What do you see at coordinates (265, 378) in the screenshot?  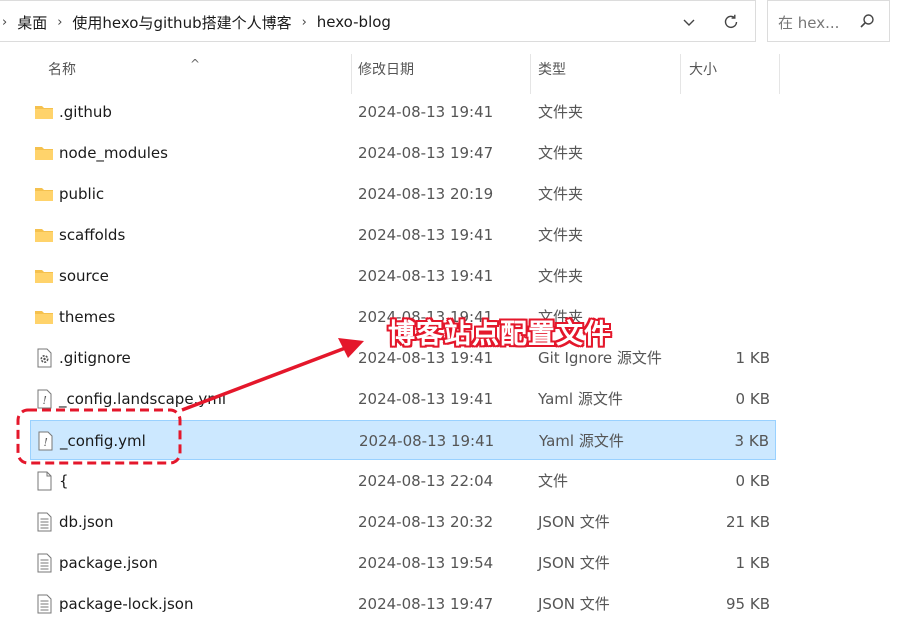 I see `annotation-arrow-line` at bounding box center [265, 378].